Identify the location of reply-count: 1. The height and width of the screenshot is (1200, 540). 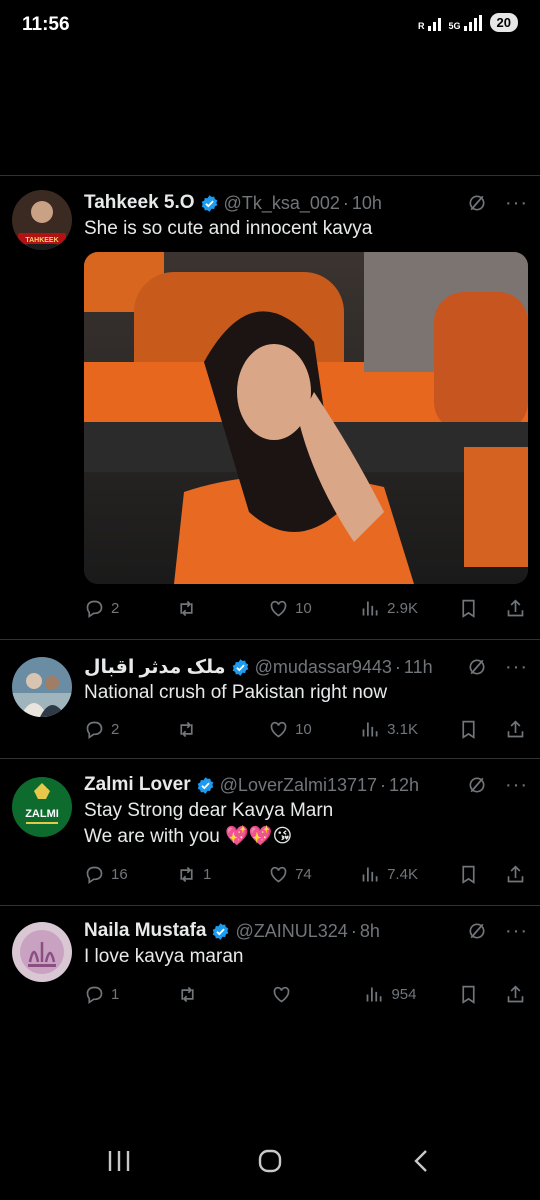
(115, 994).